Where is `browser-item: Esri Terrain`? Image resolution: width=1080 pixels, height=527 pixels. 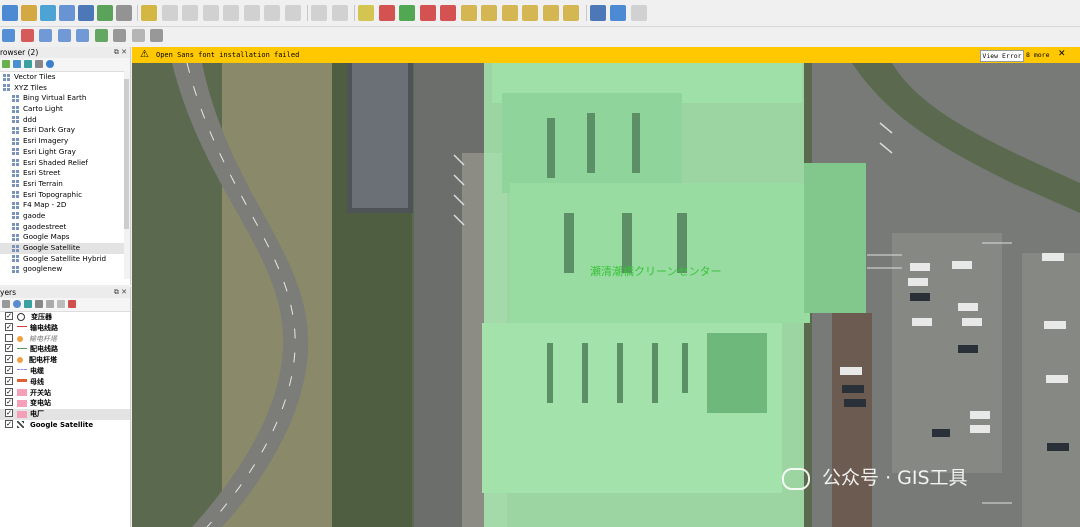 browser-item: Esri Terrain is located at coordinates (65, 184).